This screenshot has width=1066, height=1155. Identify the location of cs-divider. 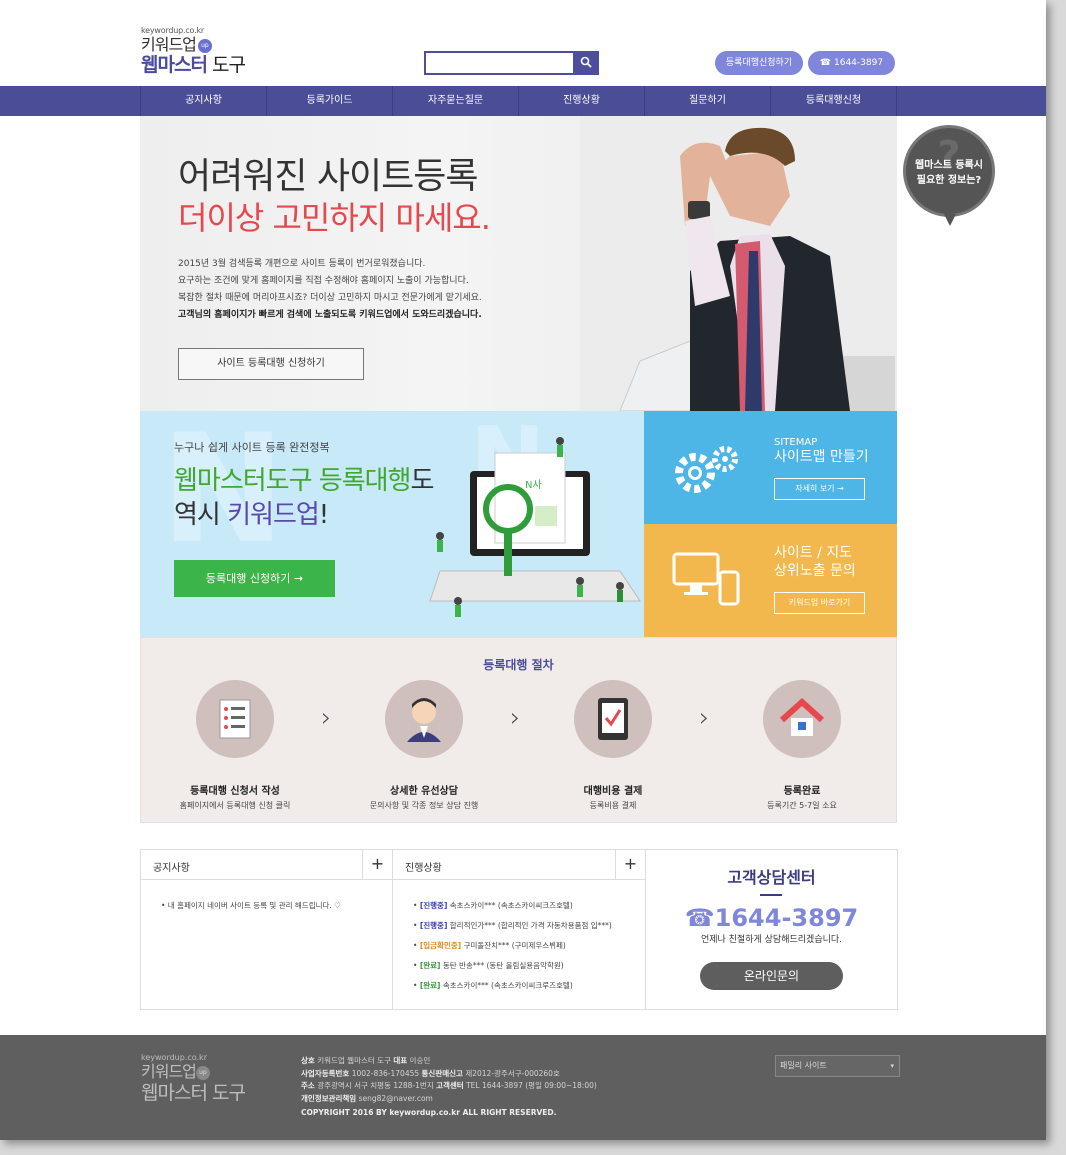
(771, 895).